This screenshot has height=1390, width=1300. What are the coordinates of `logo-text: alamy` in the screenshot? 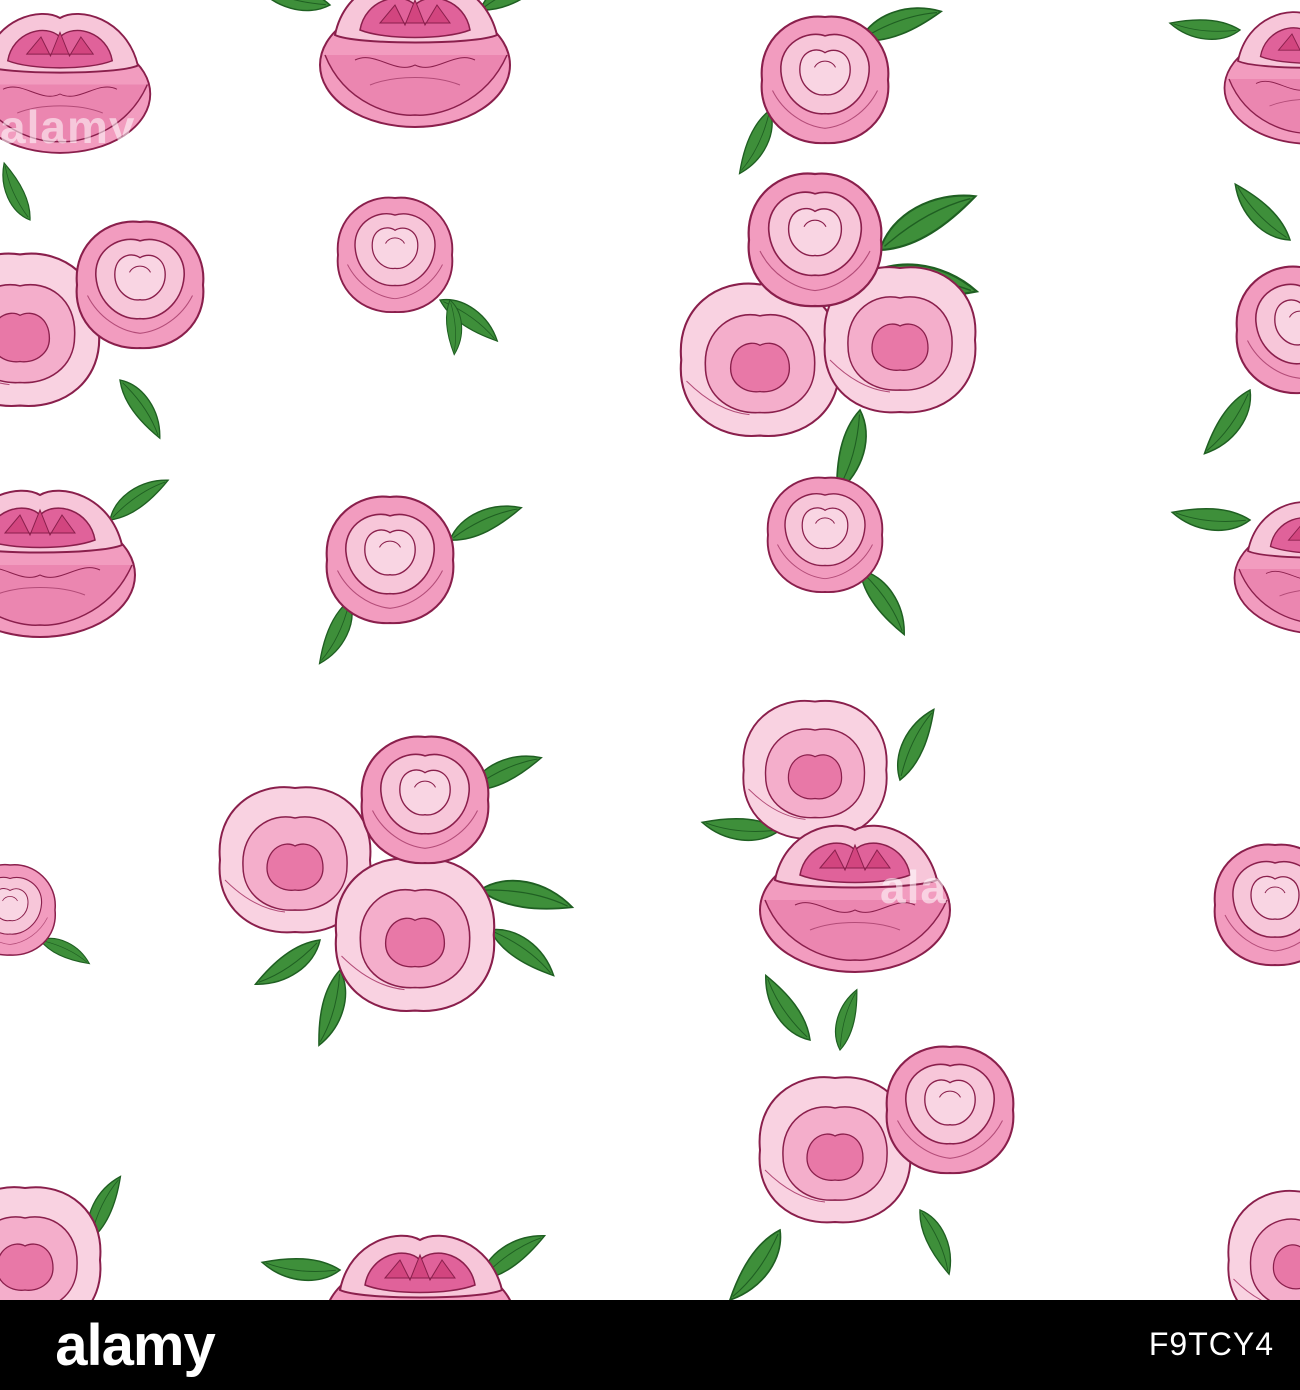 It's located at (135, 1345).